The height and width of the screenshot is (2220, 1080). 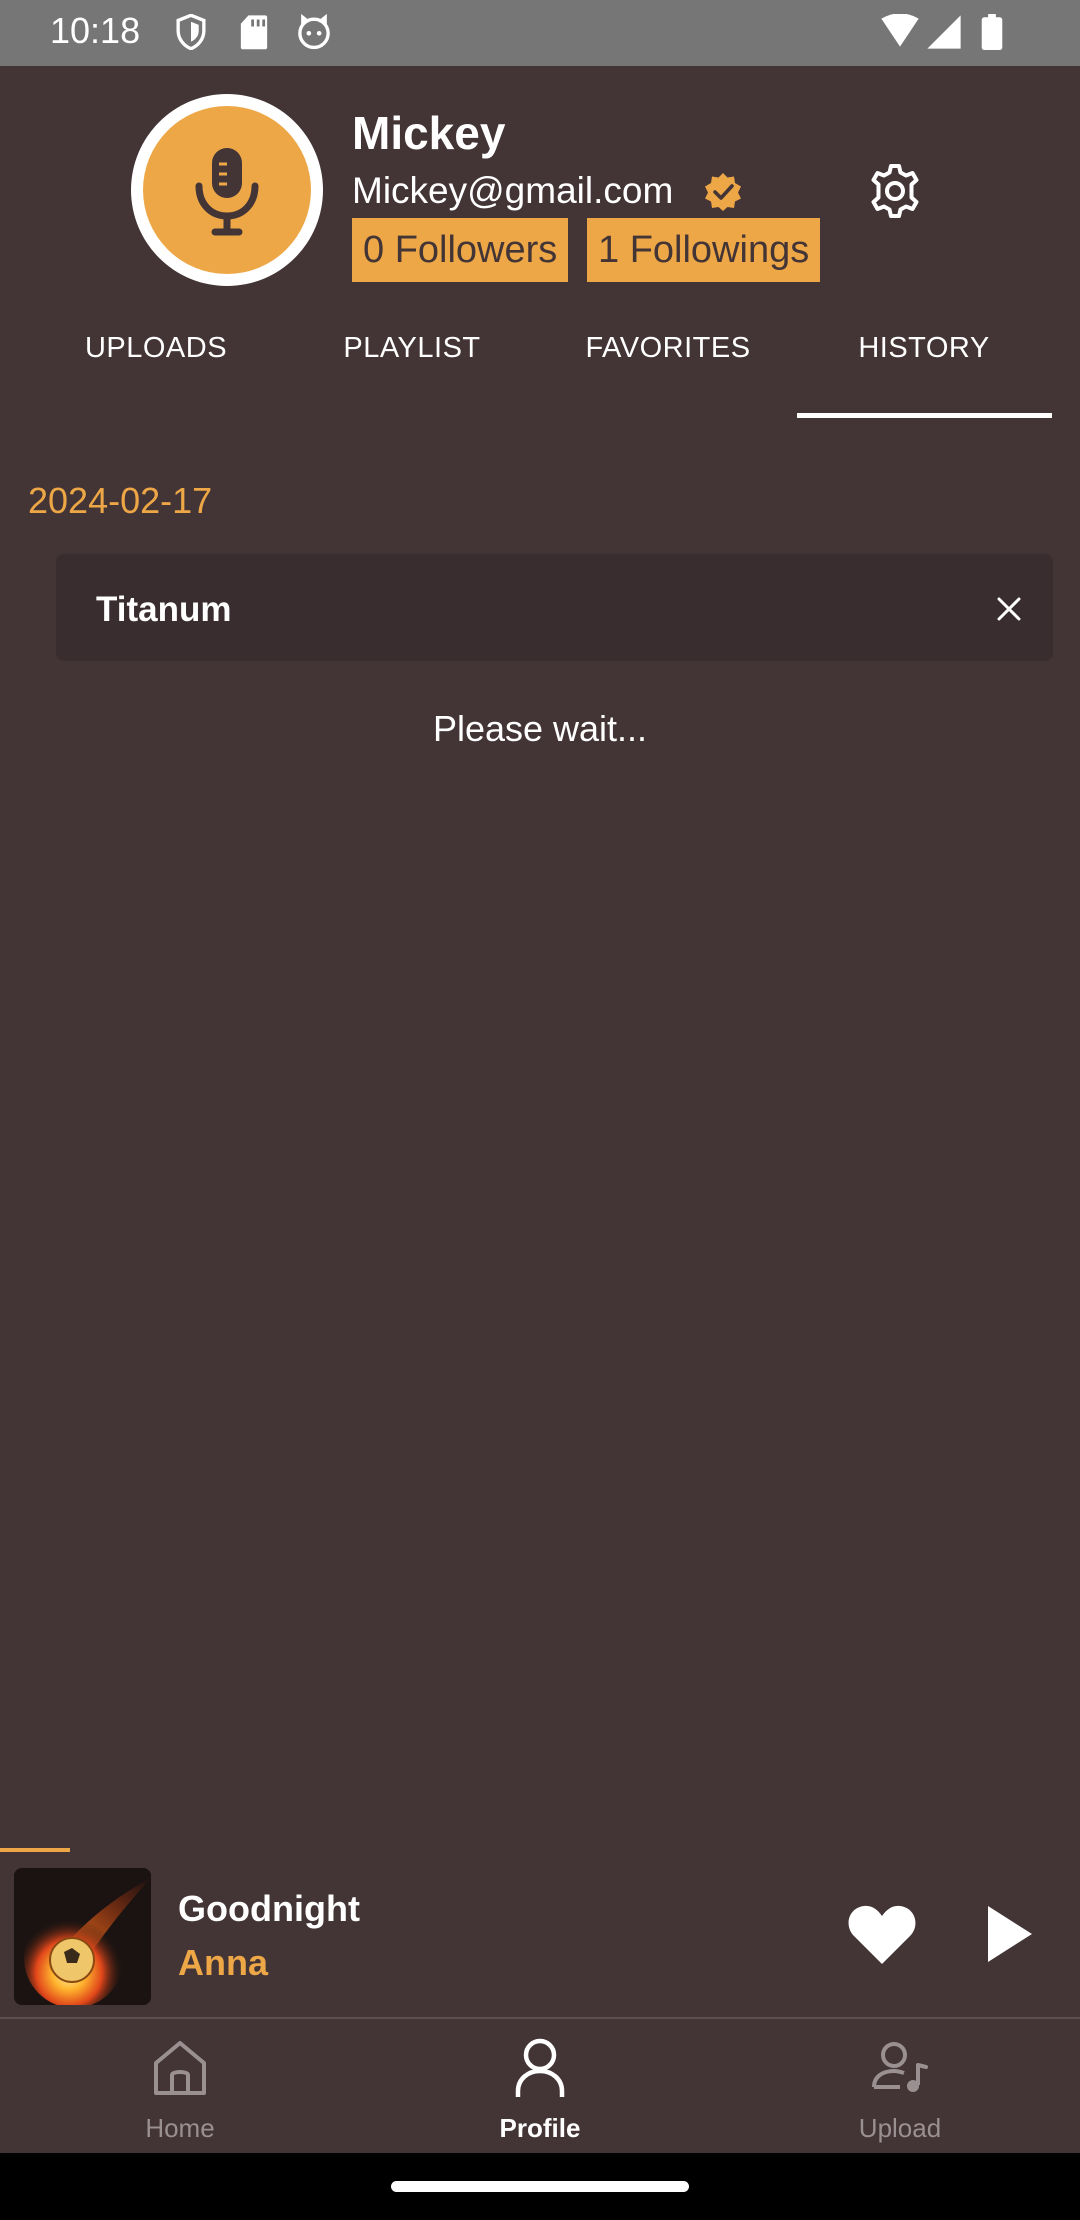 I want to click on tab-uploads: UPLOADS, so click(x=156, y=377).